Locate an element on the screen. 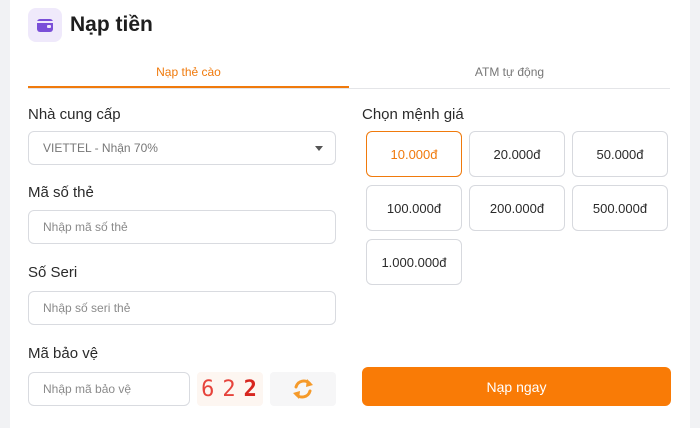 Image resolution: width=700 pixels, height=428 pixels. denomination-option: 50.000đ is located at coordinates (620, 154).